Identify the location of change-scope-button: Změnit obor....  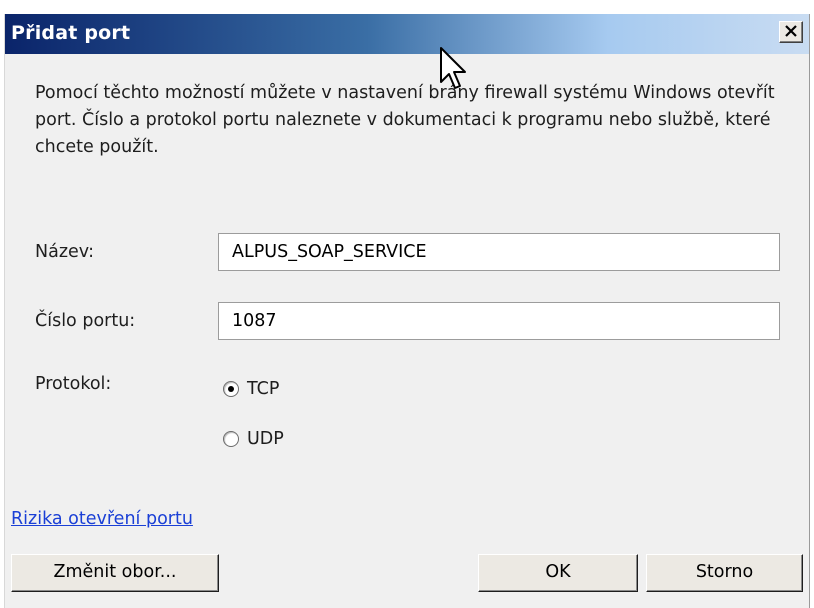
(115, 573).